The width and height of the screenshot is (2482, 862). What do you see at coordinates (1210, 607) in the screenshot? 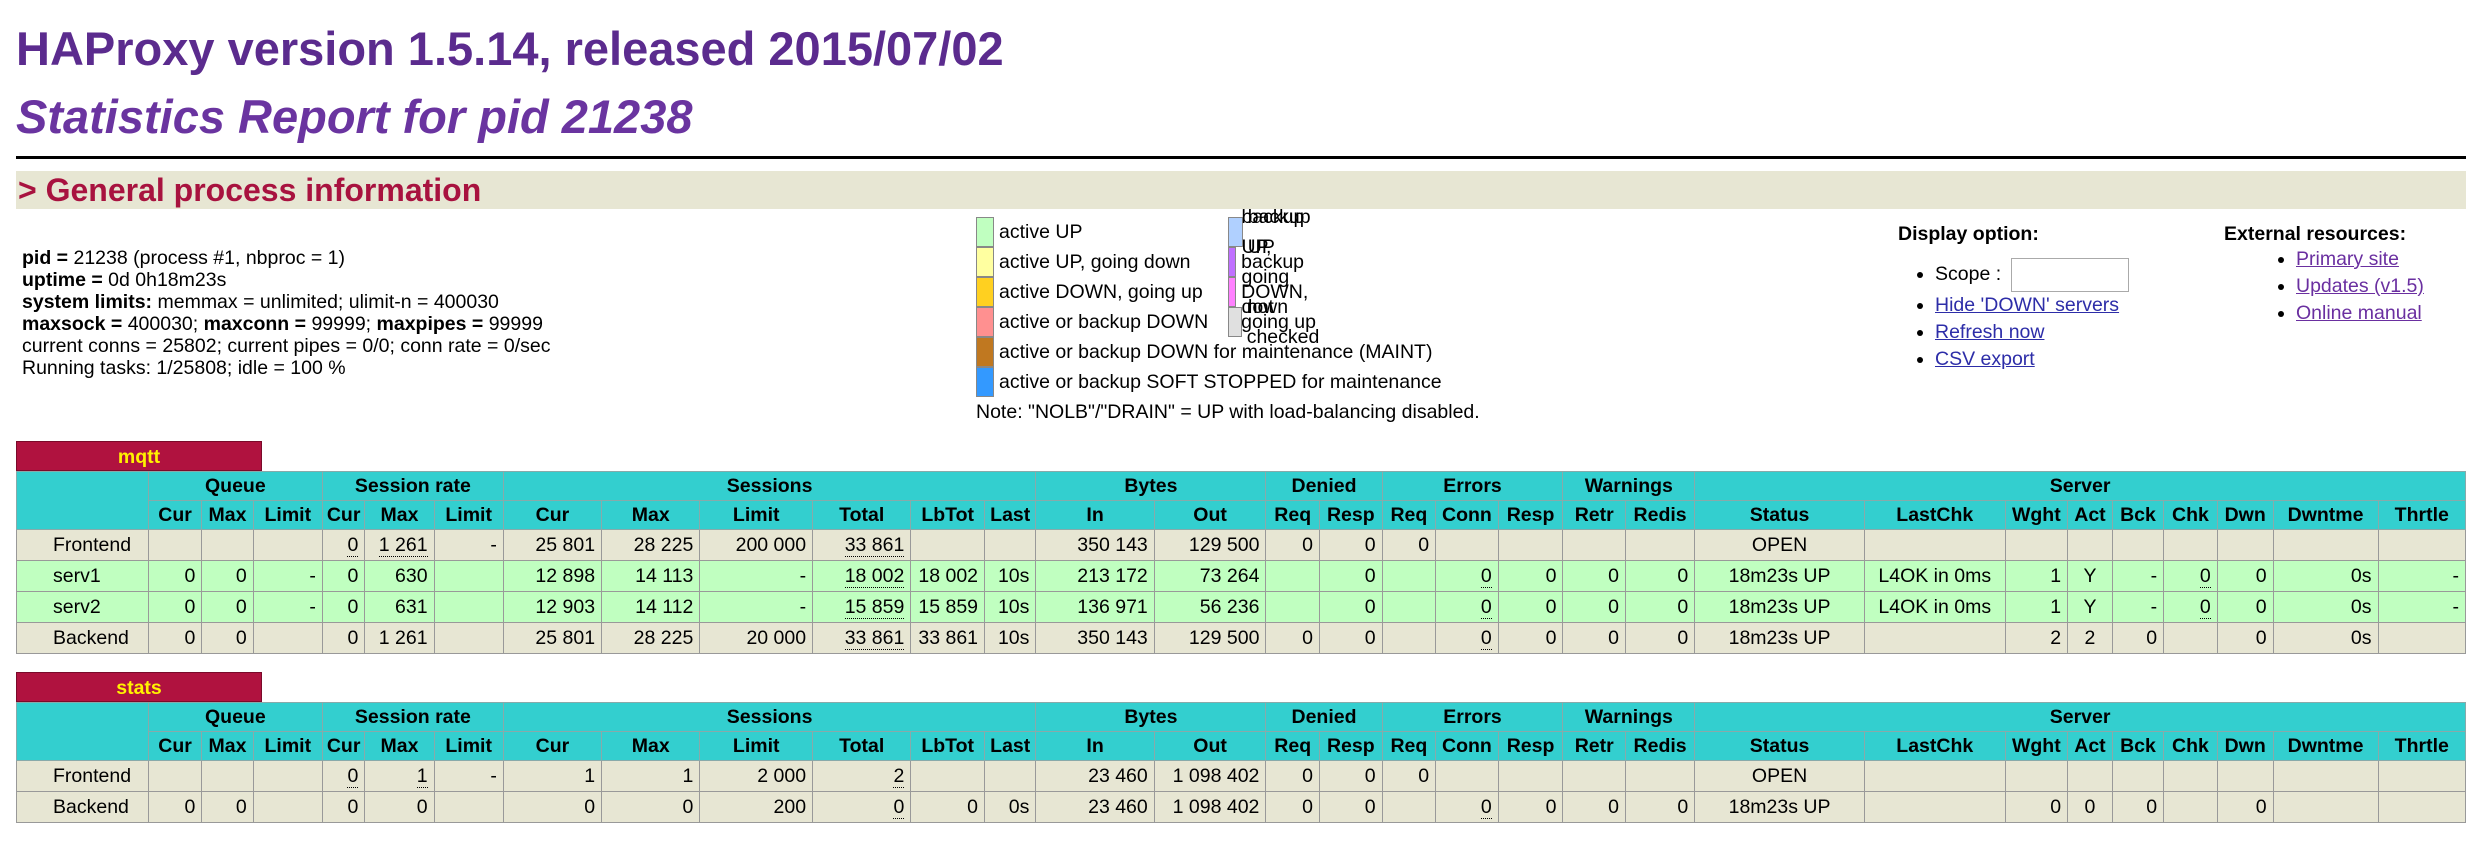
I see `table-cell: 56 236` at bounding box center [1210, 607].